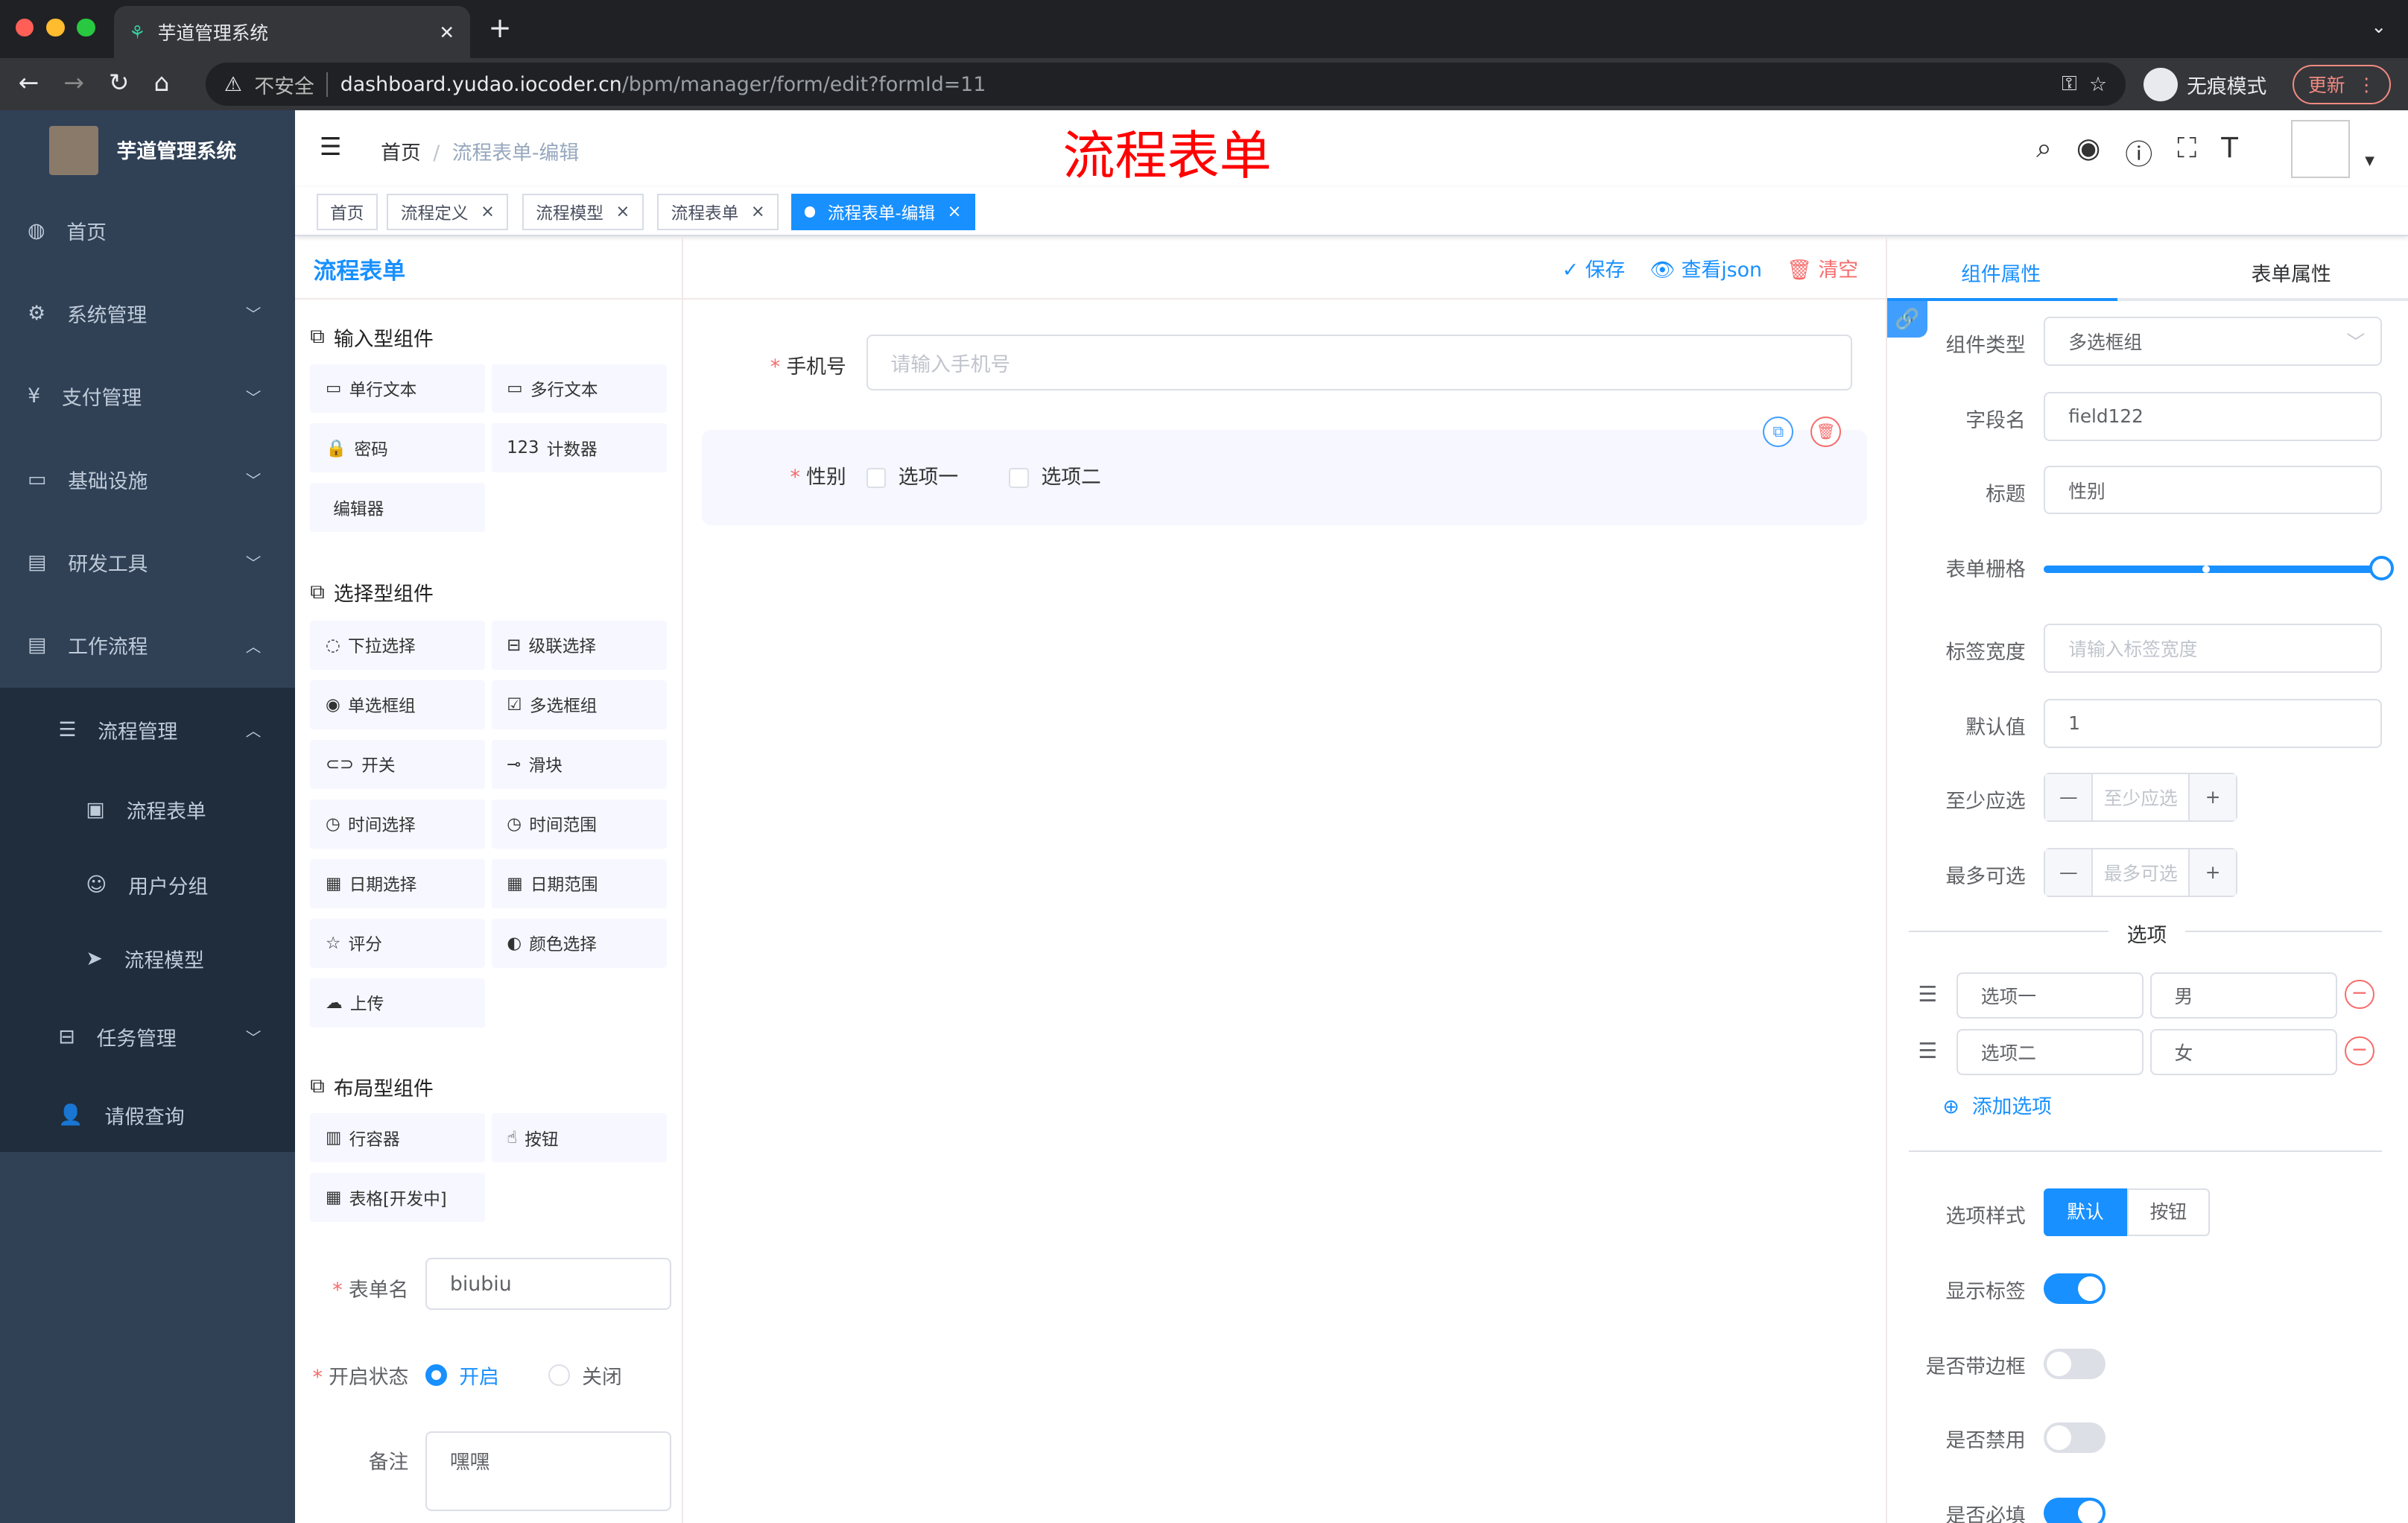 This screenshot has height=1523, width=2408. Describe the element at coordinates (2075, 1510) in the screenshot. I see `required-toggle` at that location.